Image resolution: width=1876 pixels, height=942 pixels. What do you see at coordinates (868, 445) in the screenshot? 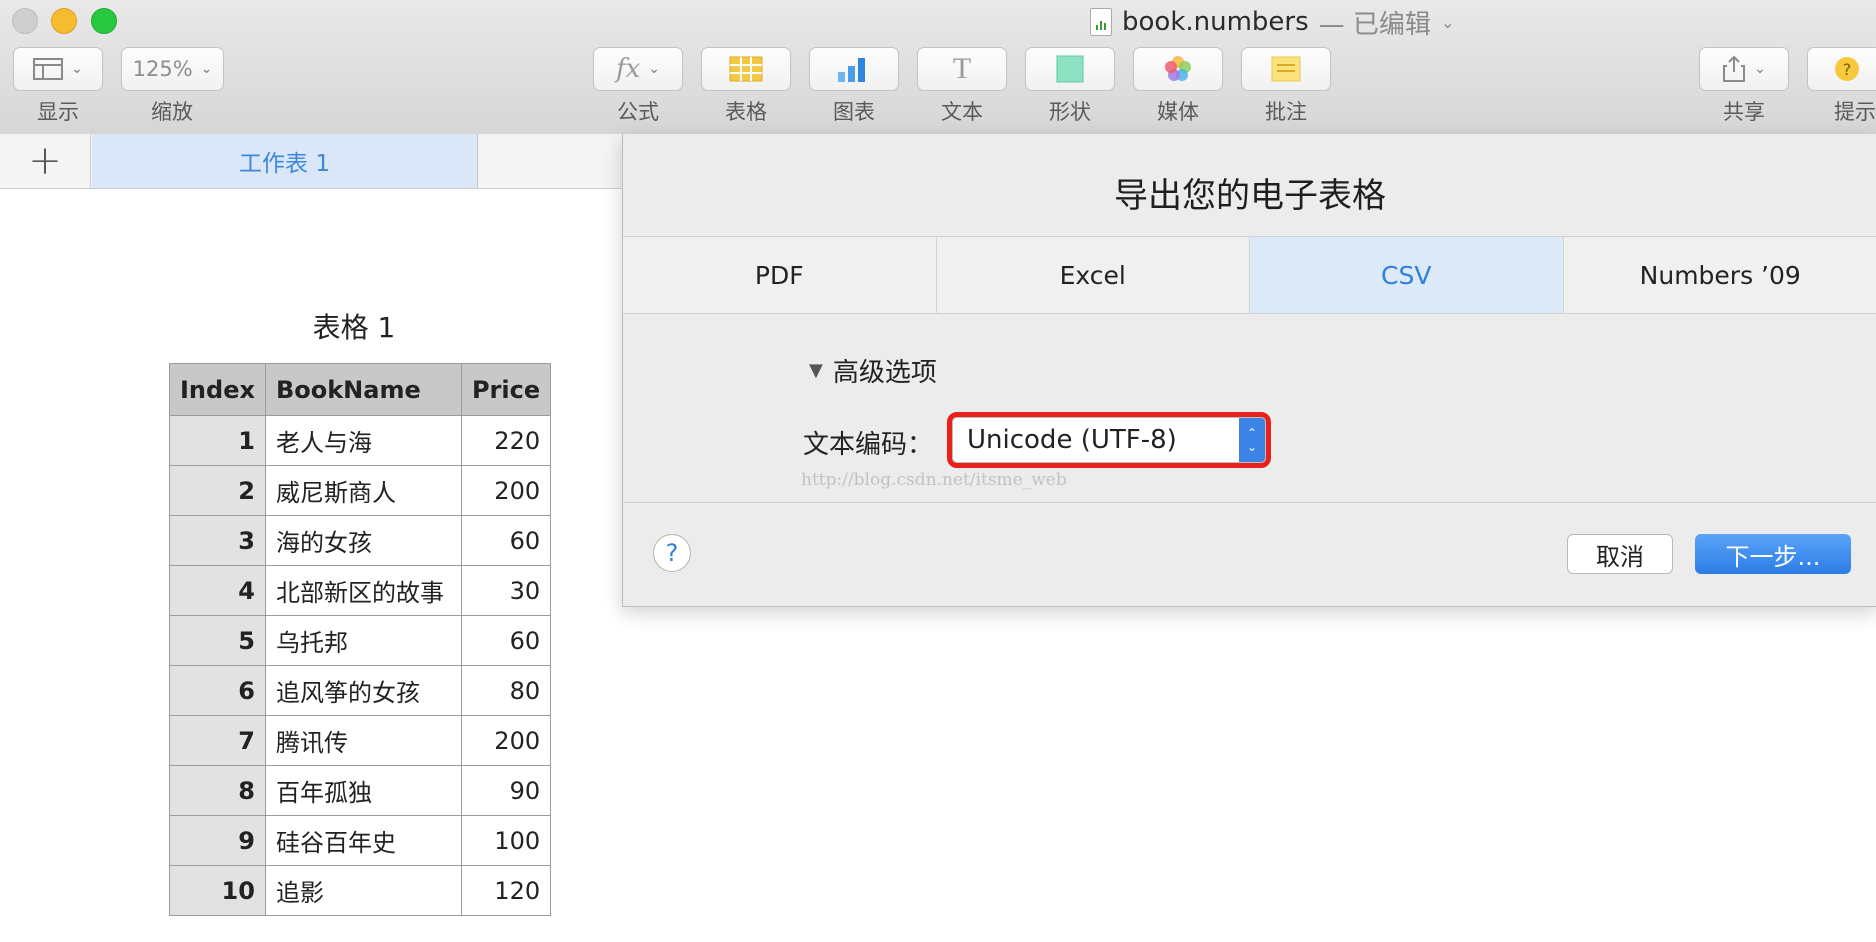
I see `text-encoding-label: 文本编码：` at bounding box center [868, 445].